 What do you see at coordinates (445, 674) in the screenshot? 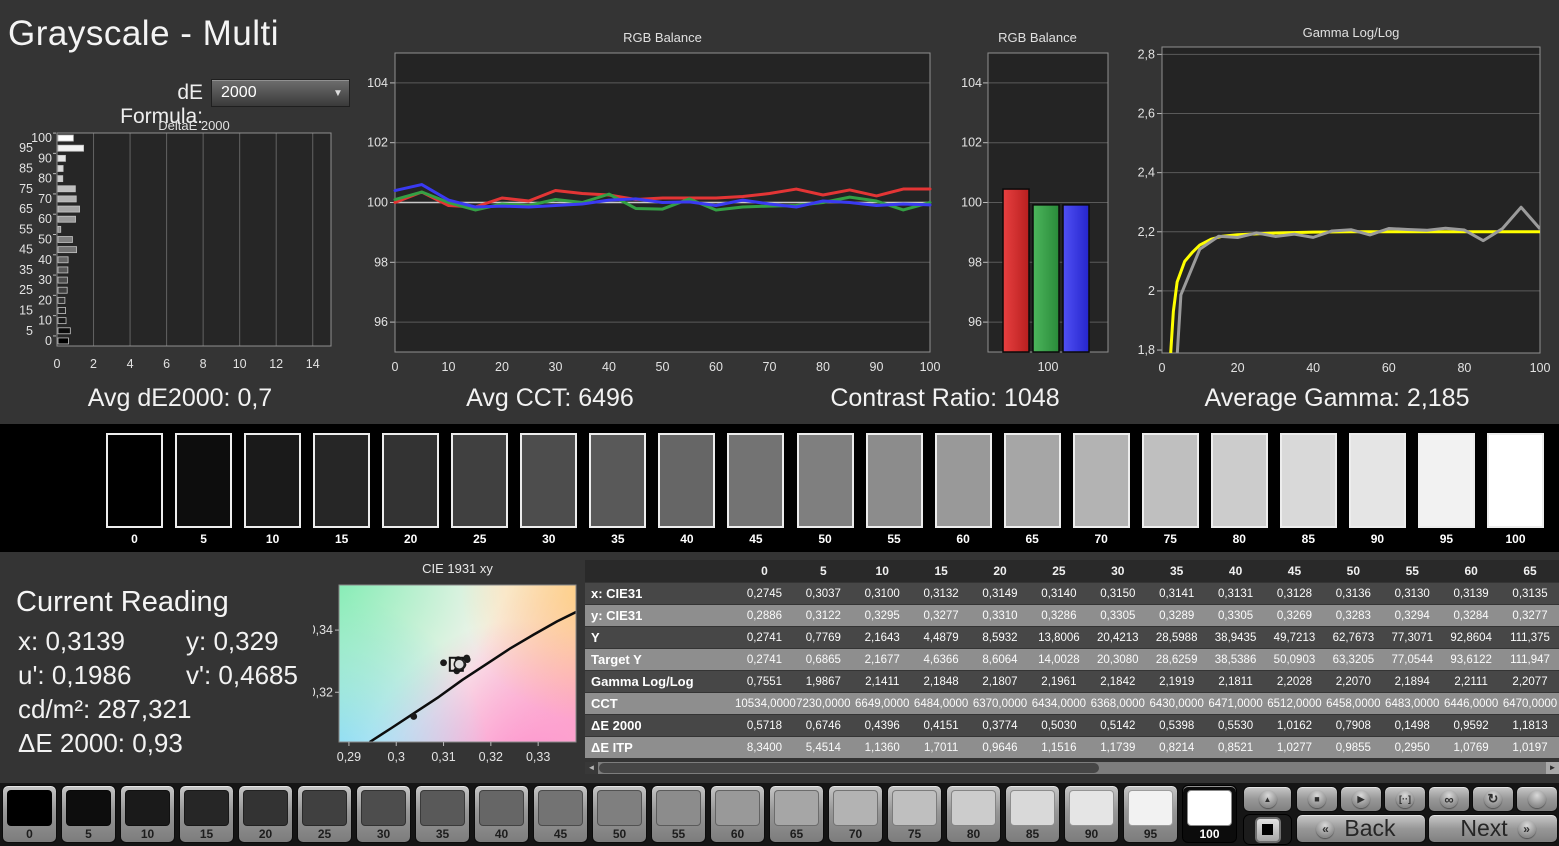
I see `cie-chart-plot: 0,29 0,3 0,31 0,32 0,33 0,32 0,34` at bounding box center [445, 674].